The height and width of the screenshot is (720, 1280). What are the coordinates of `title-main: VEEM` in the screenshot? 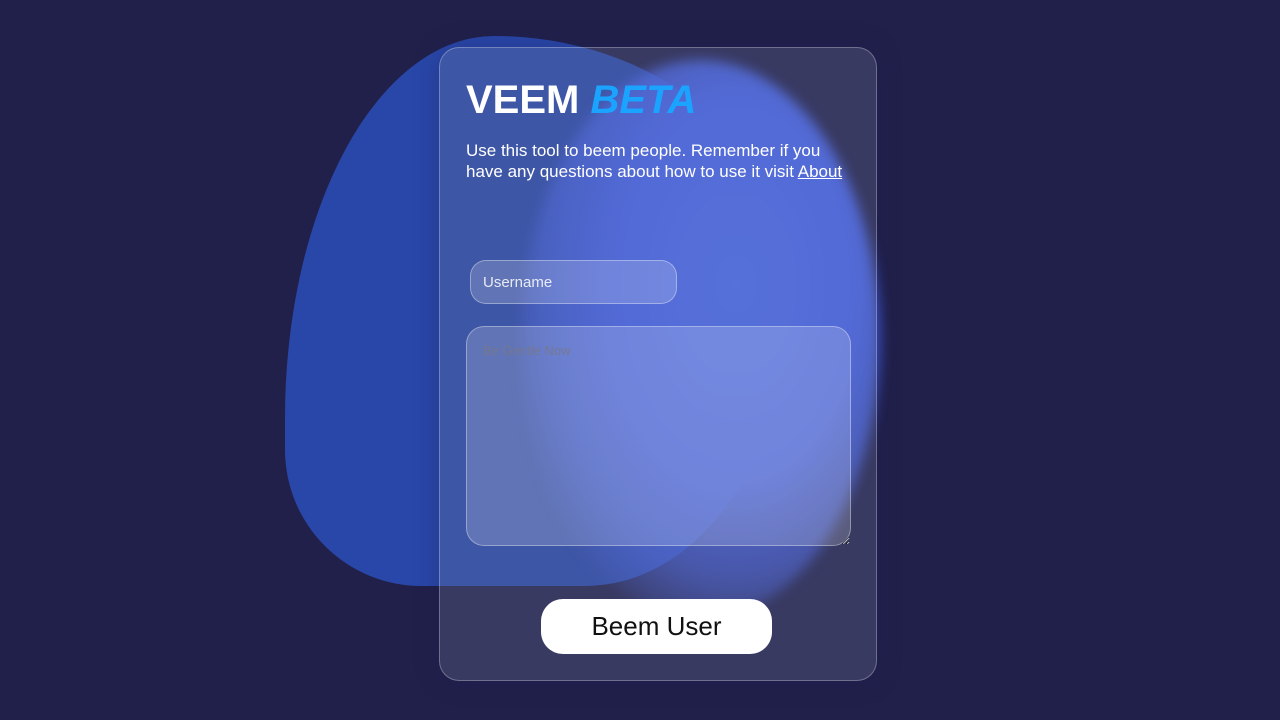 It's located at (523, 100).